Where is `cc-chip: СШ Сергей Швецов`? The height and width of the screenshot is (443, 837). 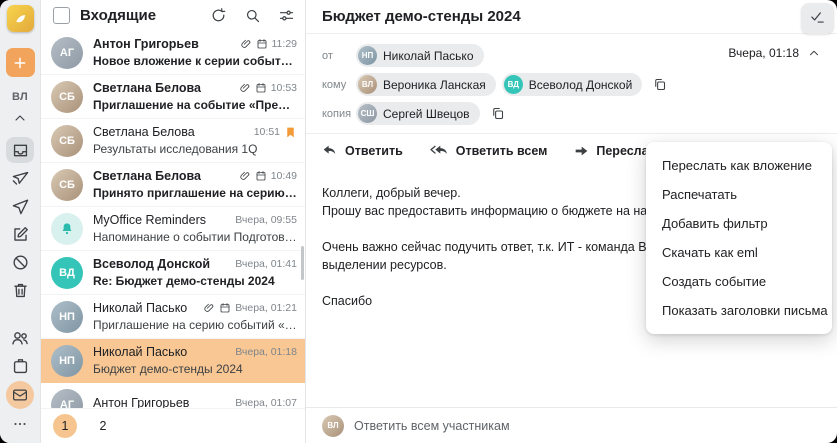 cc-chip: СШ Сергей Швецов is located at coordinates (418, 113).